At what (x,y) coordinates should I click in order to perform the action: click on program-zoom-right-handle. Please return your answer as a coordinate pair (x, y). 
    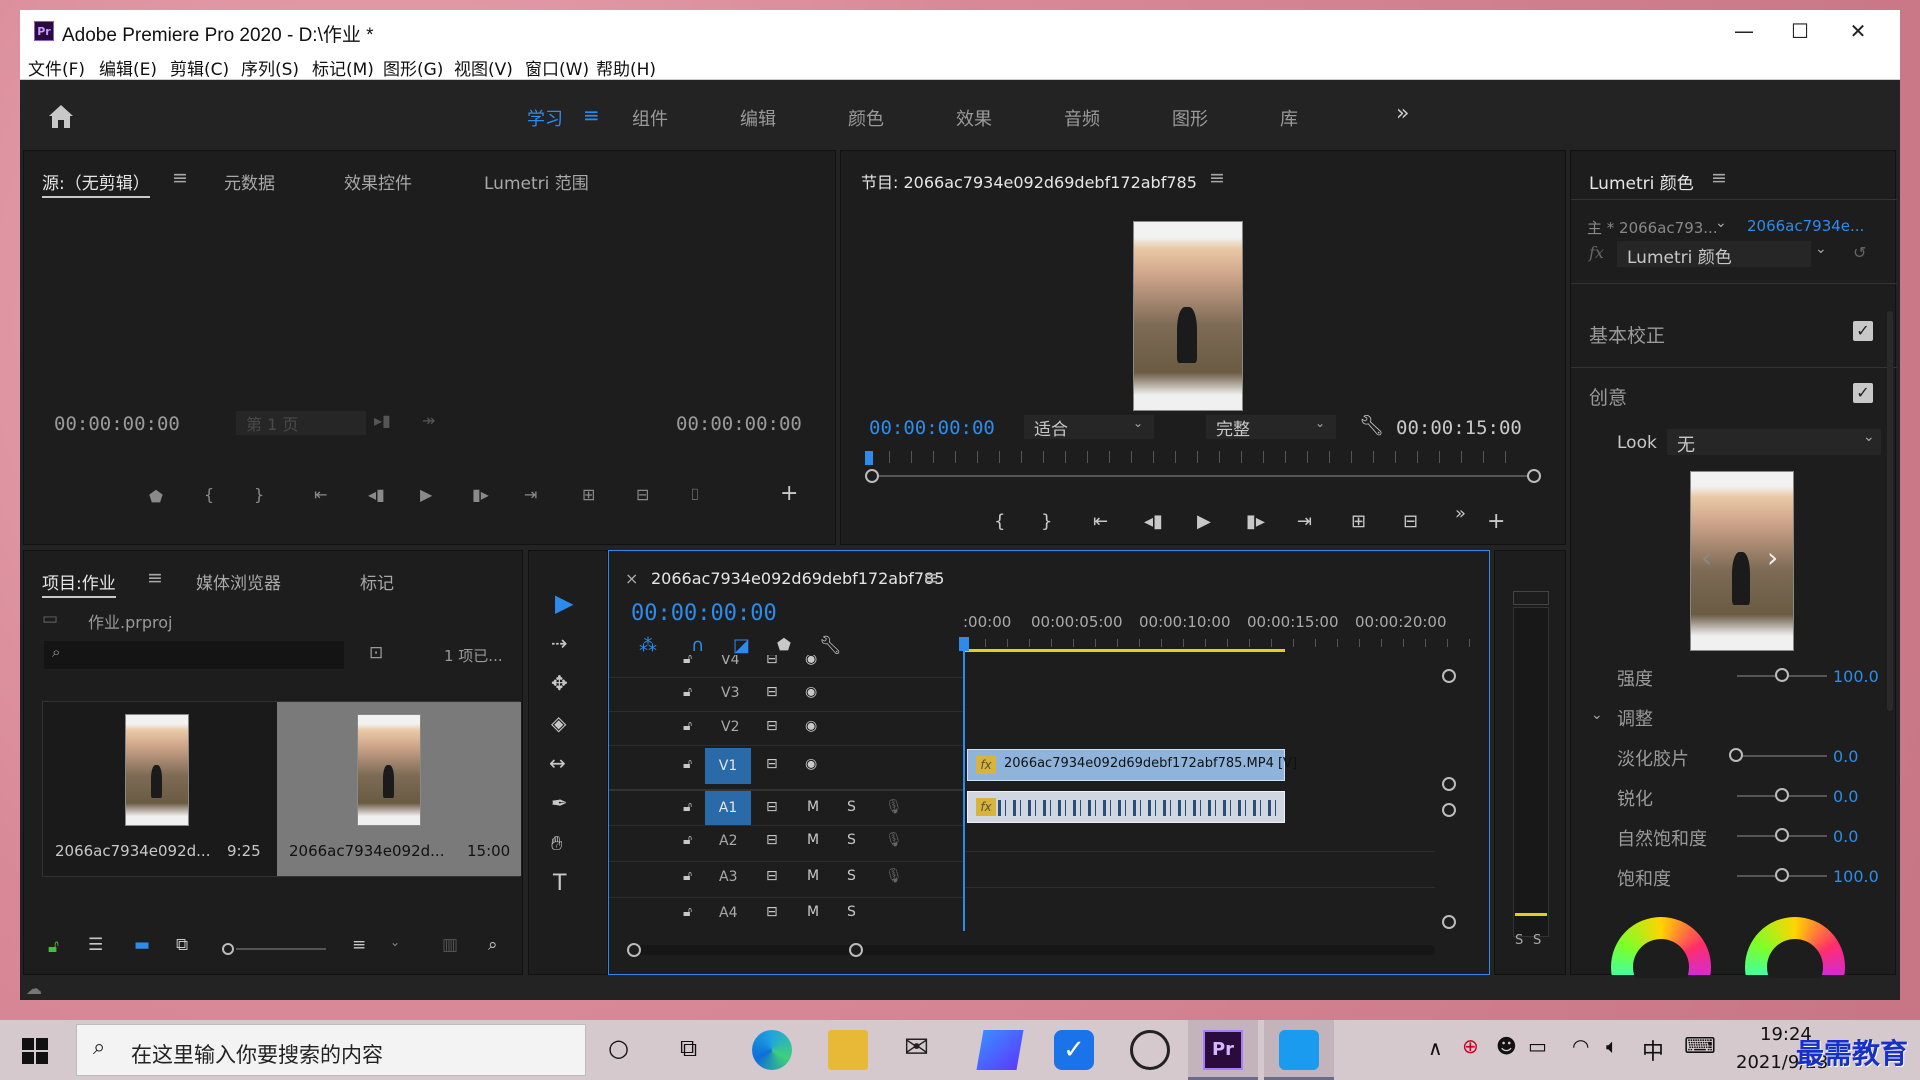
    Looking at the image, I should click on (1534, 476).